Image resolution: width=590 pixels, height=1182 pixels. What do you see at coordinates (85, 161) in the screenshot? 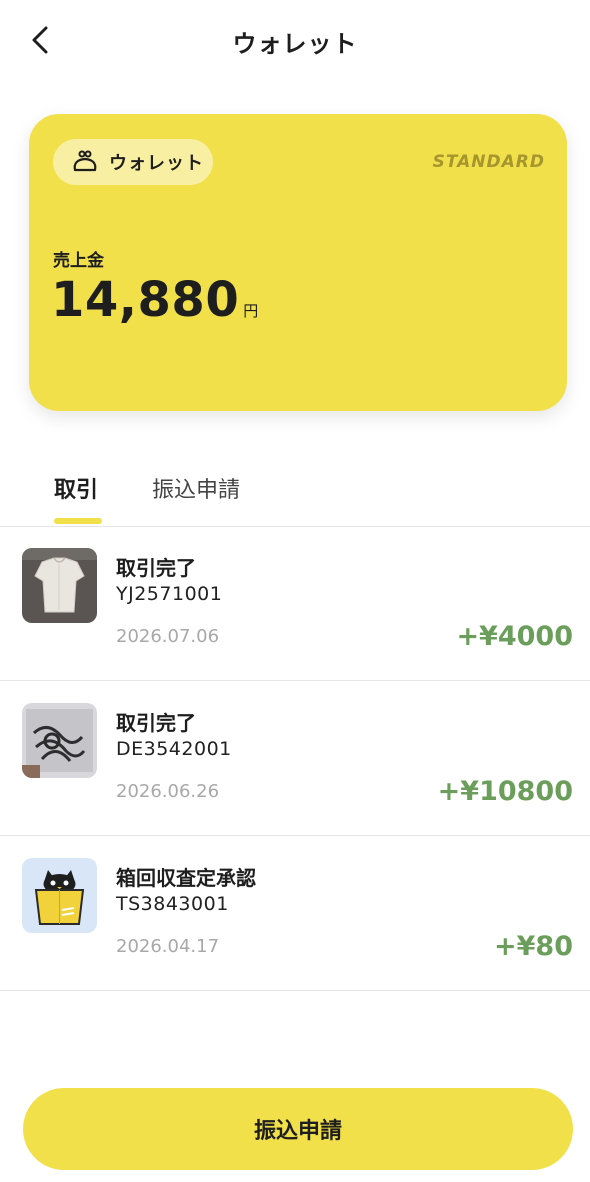
I see `wallet-icon` at bounding box center [85, 161].